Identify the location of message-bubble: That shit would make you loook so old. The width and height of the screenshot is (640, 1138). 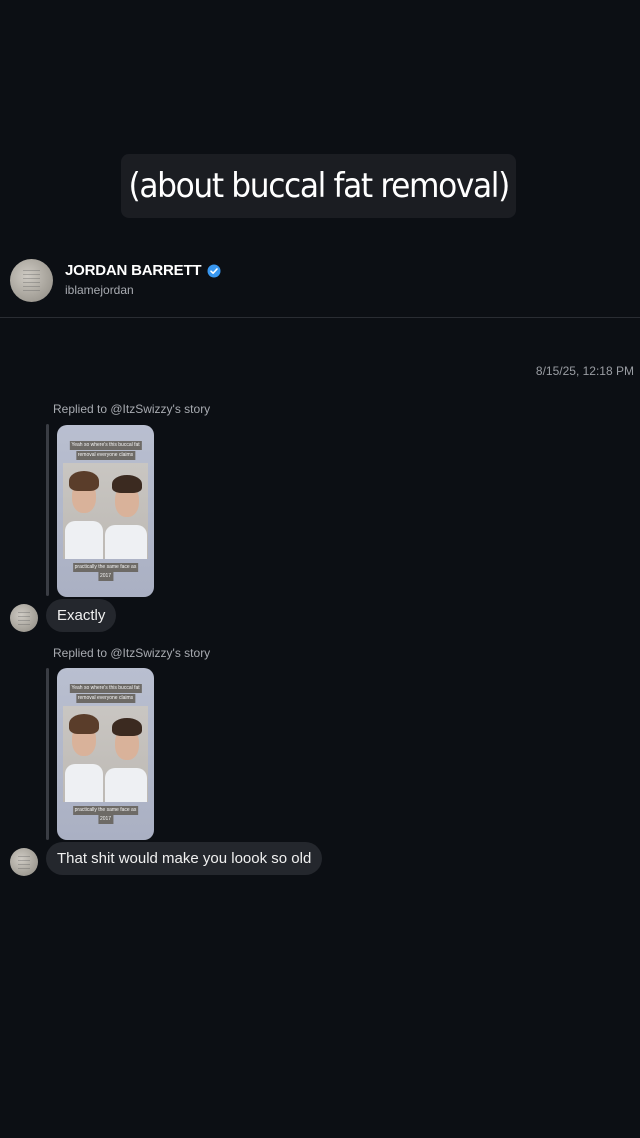
(184, 858).